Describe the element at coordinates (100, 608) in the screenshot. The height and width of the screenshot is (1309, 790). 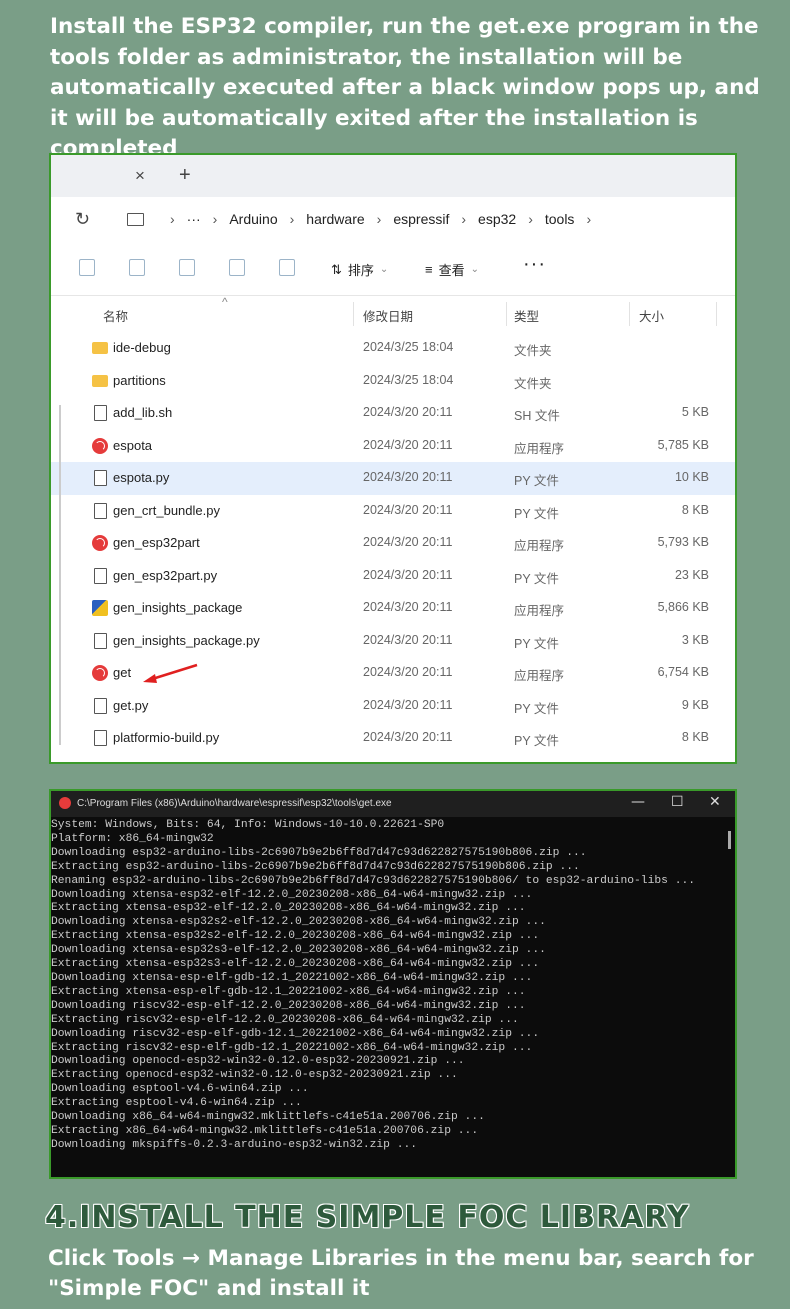
I see `package-app-icon` at that location.